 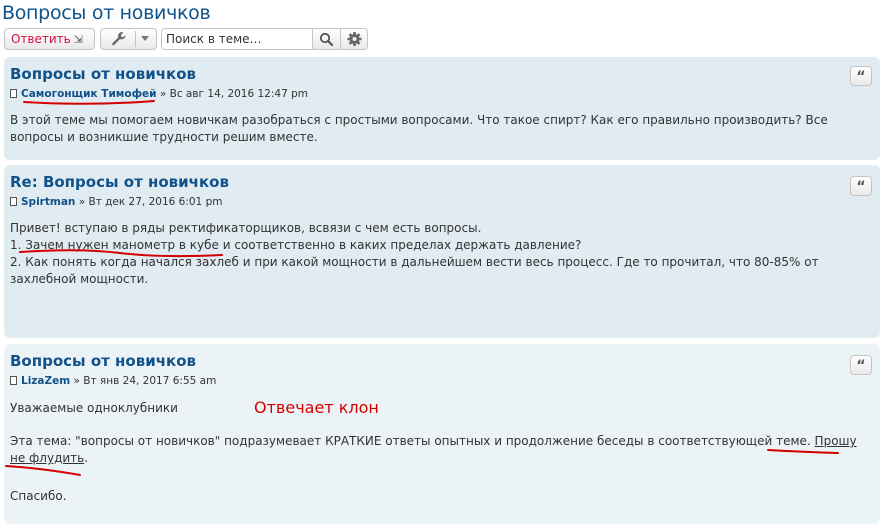 I want to click on post-date: » Вт дек 27, 2016 6:01 pm, so click(x=150, y=202).